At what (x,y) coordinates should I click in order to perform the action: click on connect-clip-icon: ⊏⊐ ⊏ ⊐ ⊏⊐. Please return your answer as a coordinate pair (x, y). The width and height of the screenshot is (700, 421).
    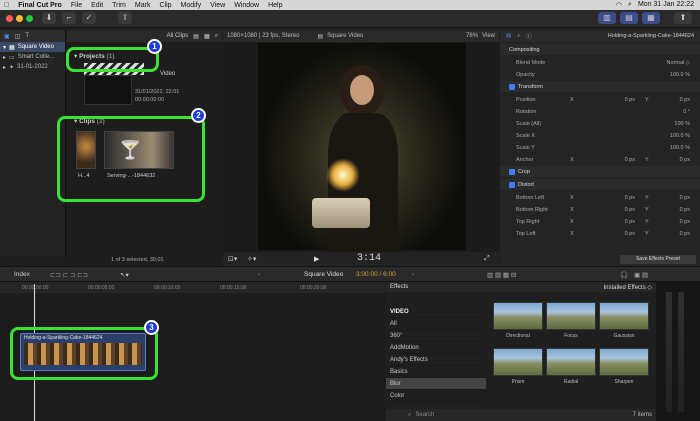
    Looking at the image, I should click on (69, 275).